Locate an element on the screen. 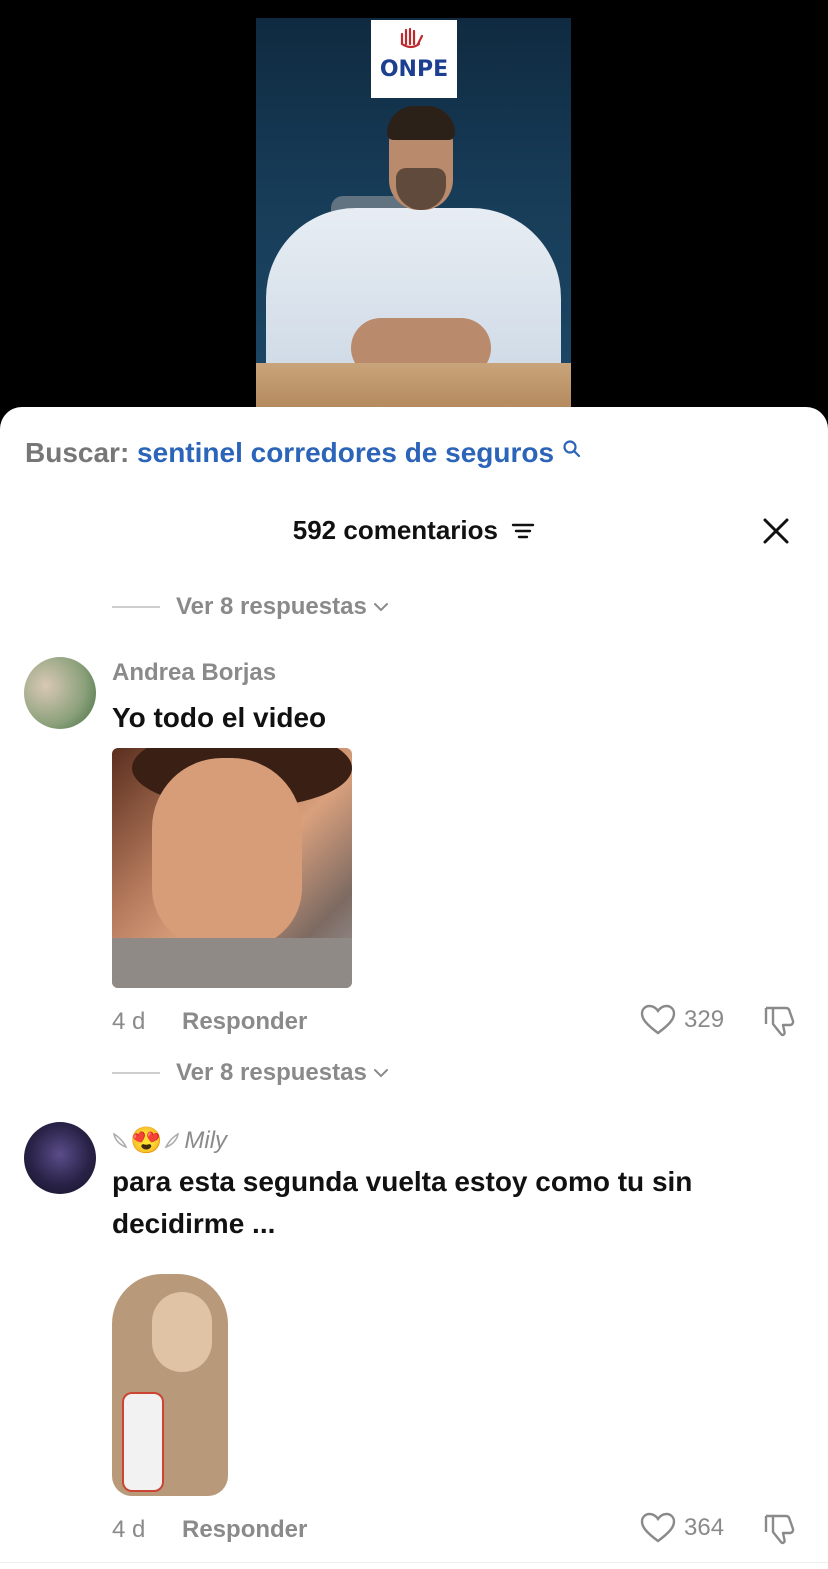 This screenshot has width=828, height=1569. comment-count-label: 592 comentarios is located at coordinates (395, 530).